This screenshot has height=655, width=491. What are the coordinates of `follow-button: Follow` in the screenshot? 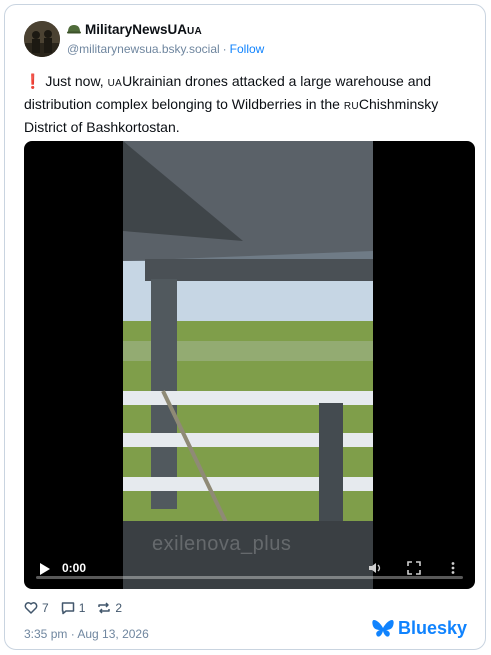 It's located at (247, 49).